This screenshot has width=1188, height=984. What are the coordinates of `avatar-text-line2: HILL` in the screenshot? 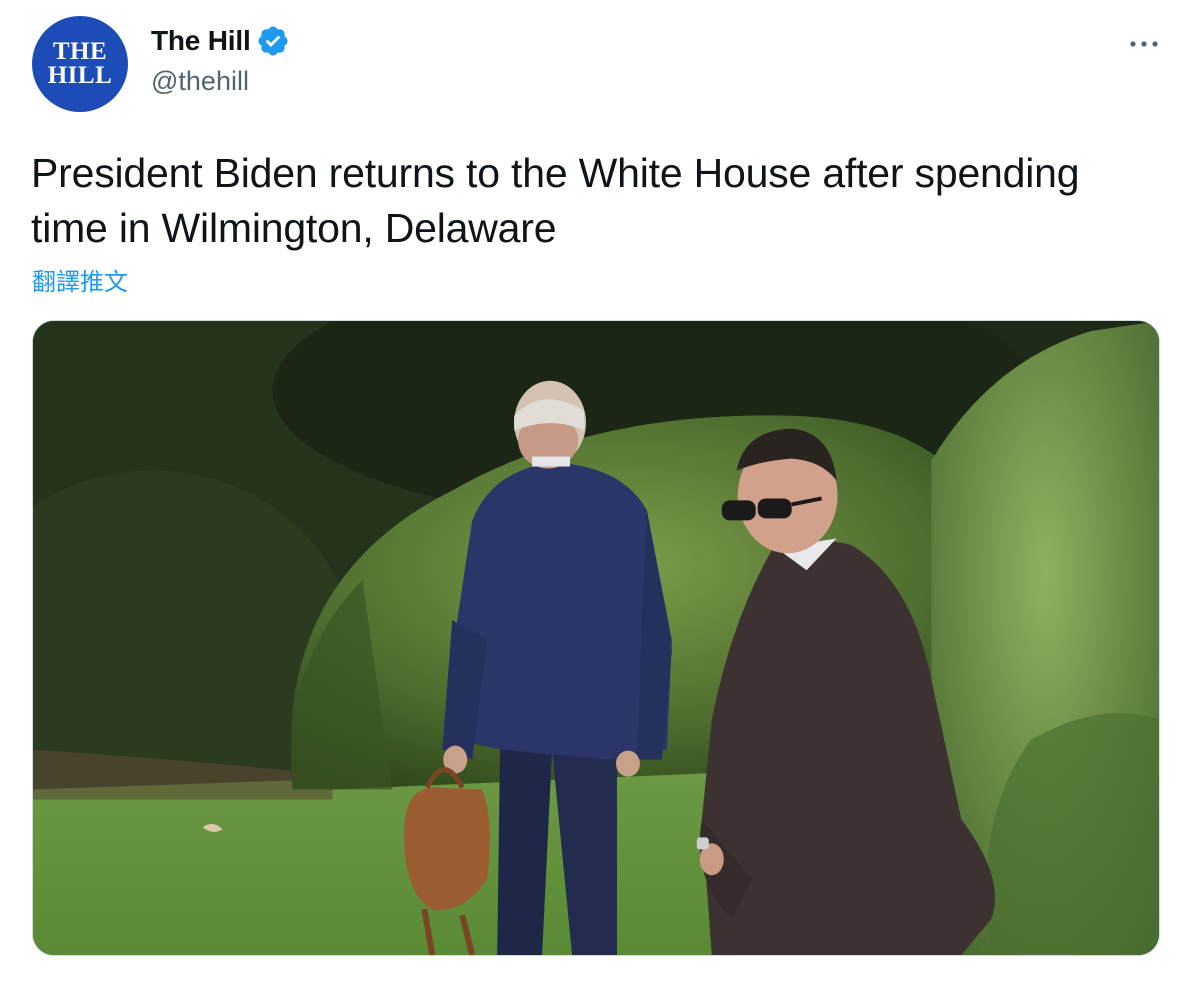 It's located at (80, 75).